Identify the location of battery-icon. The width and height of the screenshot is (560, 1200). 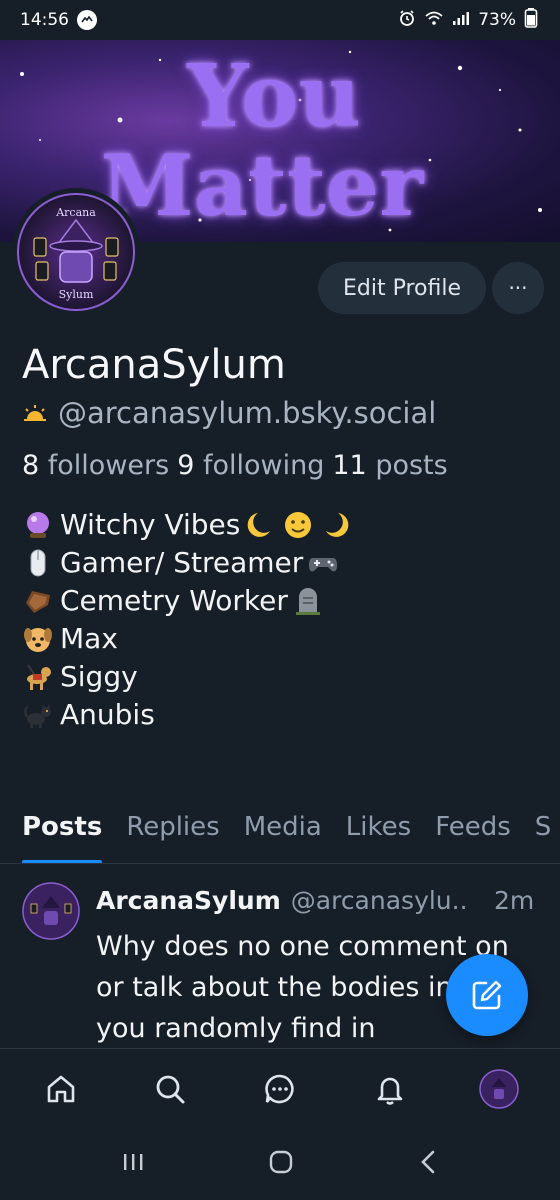
(531, 20).